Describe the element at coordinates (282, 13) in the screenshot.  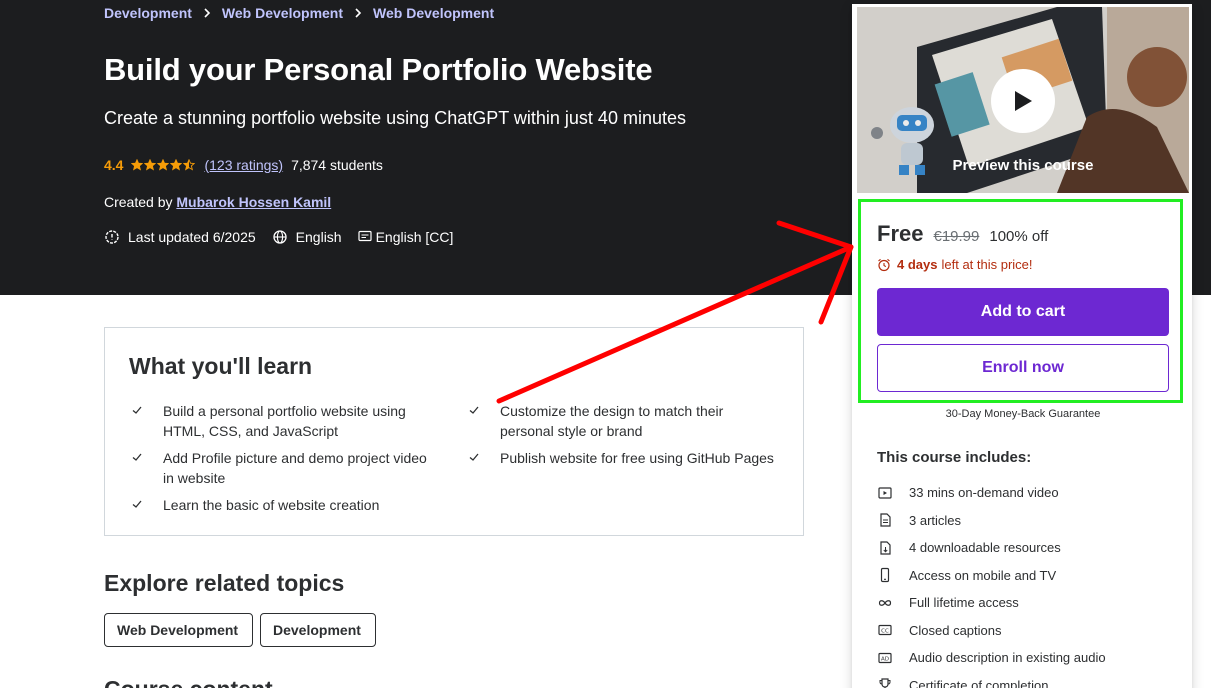
I see `breadcrumb-item-web-development: Web Development` at that location.